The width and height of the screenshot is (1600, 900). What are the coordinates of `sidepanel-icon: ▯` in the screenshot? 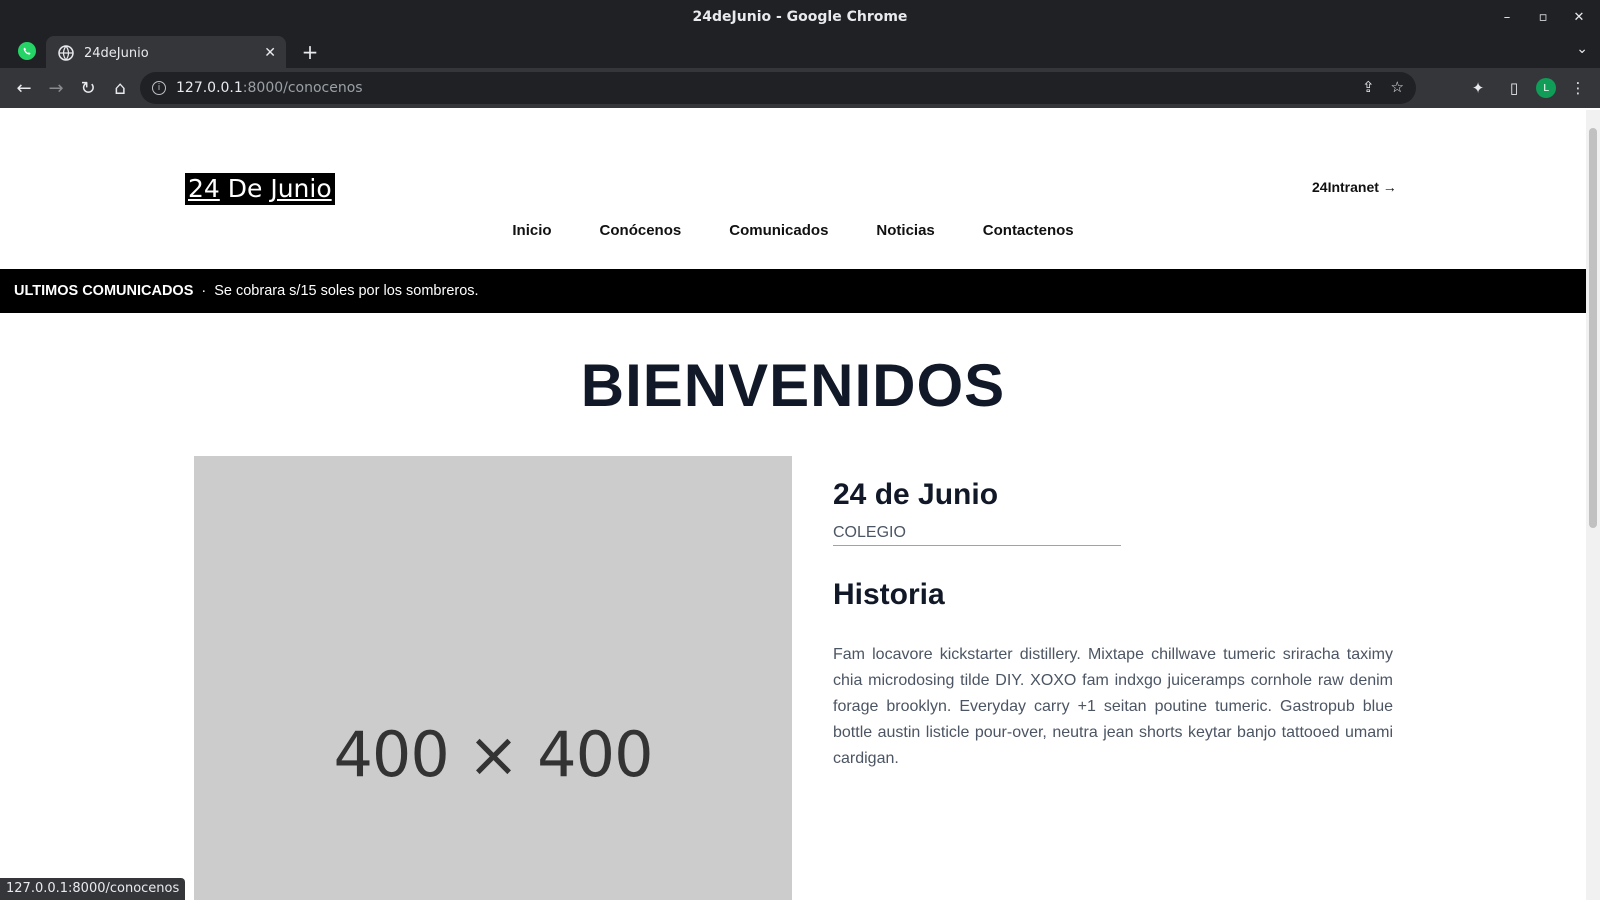 It's located at (1514, 88).